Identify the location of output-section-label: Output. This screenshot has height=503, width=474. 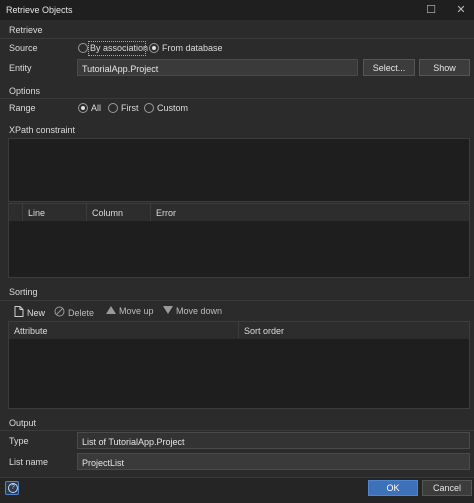
(23, 423).